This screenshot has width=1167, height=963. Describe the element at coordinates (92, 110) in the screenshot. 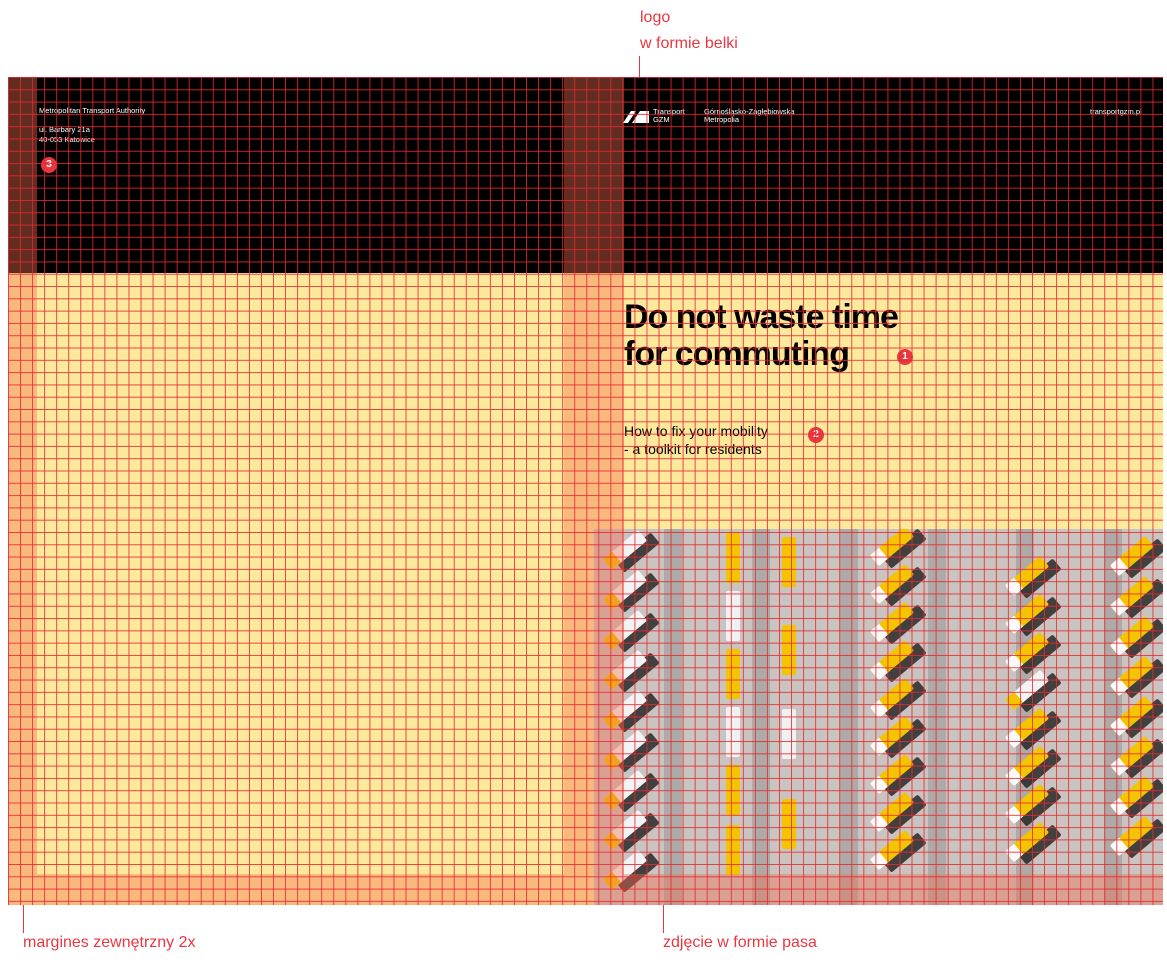

I see `back-org-name: Metropolitan Transport Authority` at that location.